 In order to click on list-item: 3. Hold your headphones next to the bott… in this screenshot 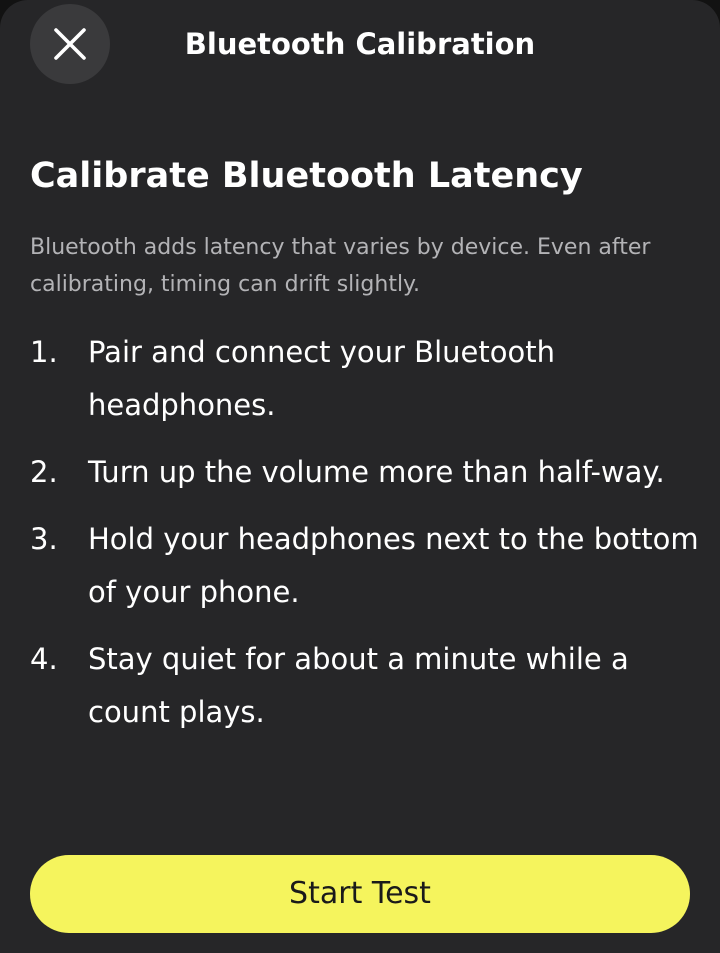, I will do `click(365, 566)`.